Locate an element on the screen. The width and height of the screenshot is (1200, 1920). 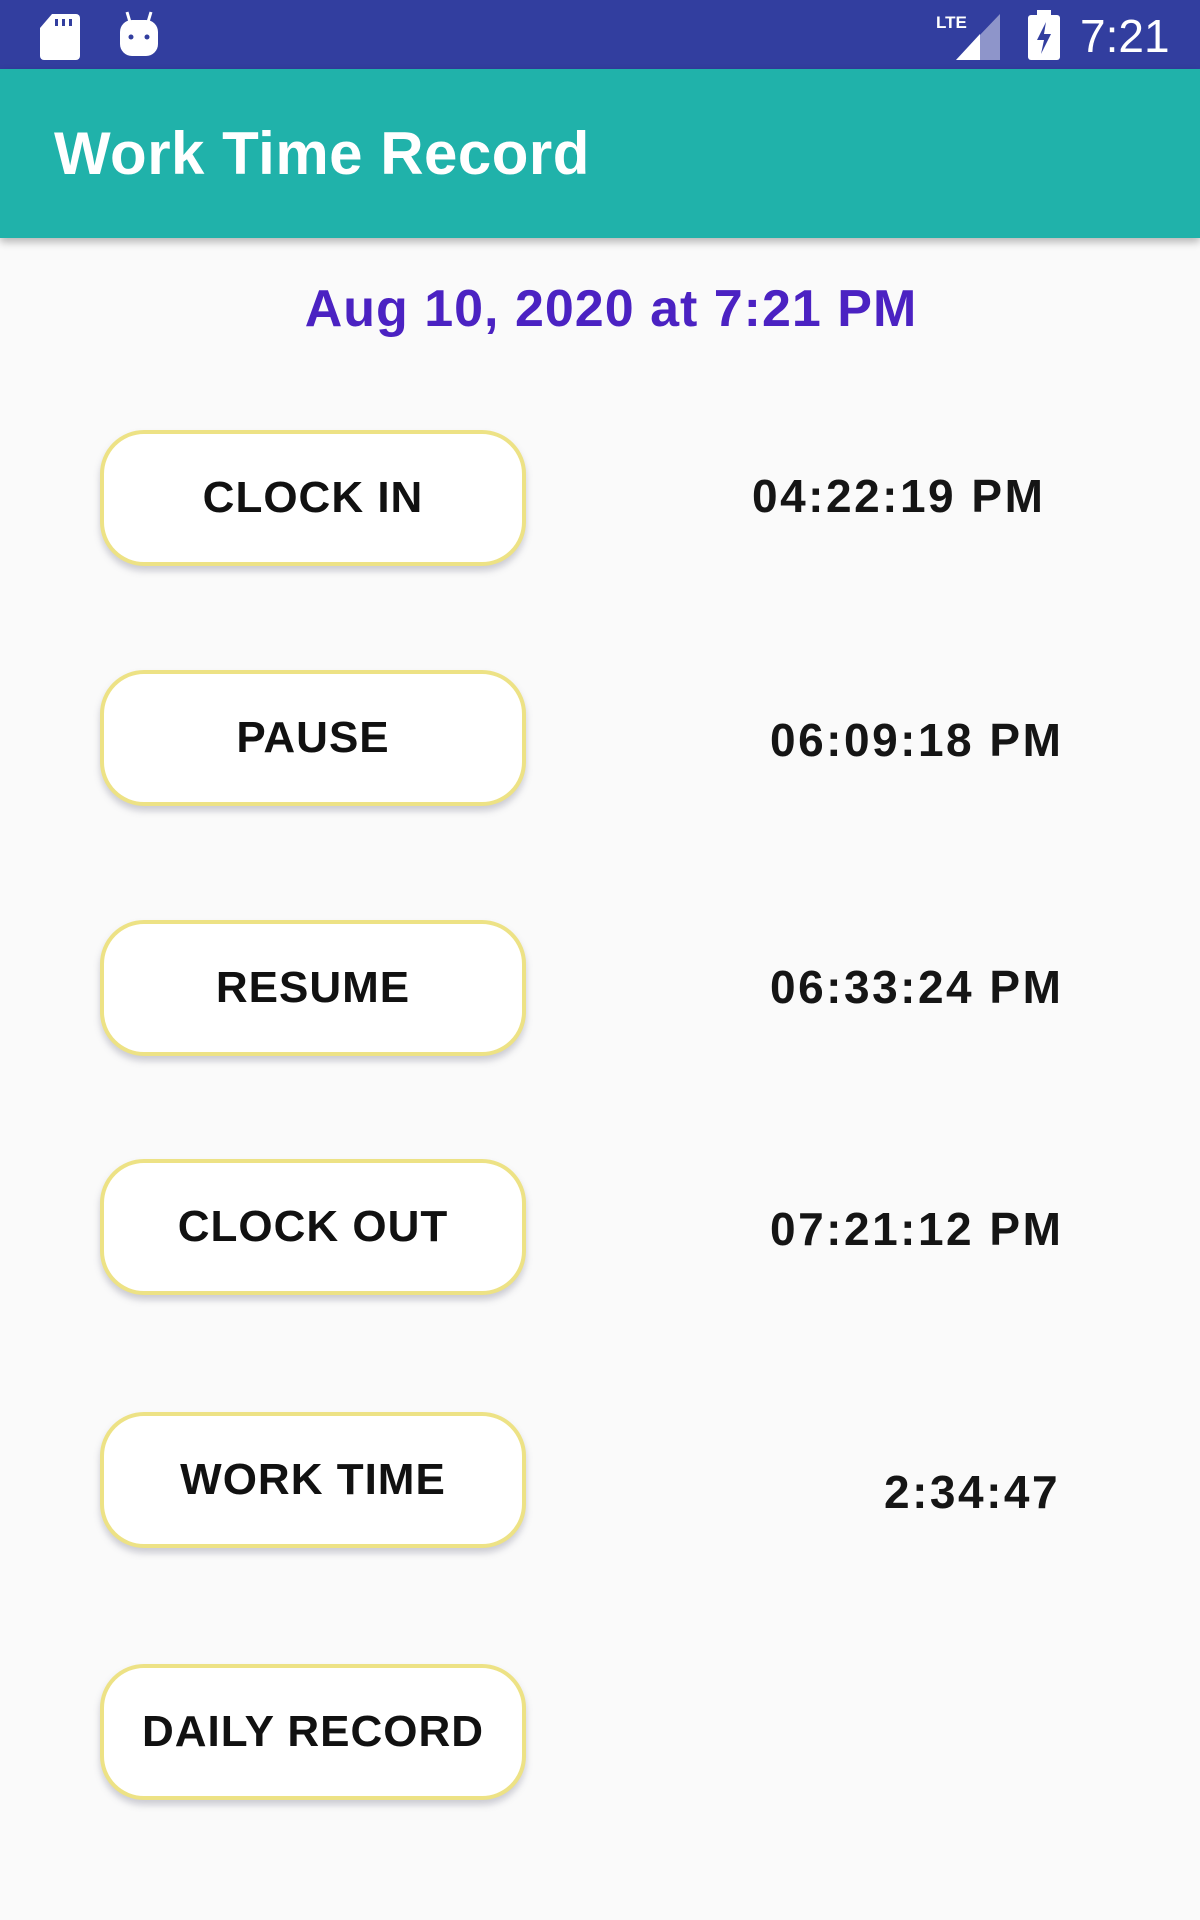
status-time: 7:21 is located at coordinates (1125, 36).